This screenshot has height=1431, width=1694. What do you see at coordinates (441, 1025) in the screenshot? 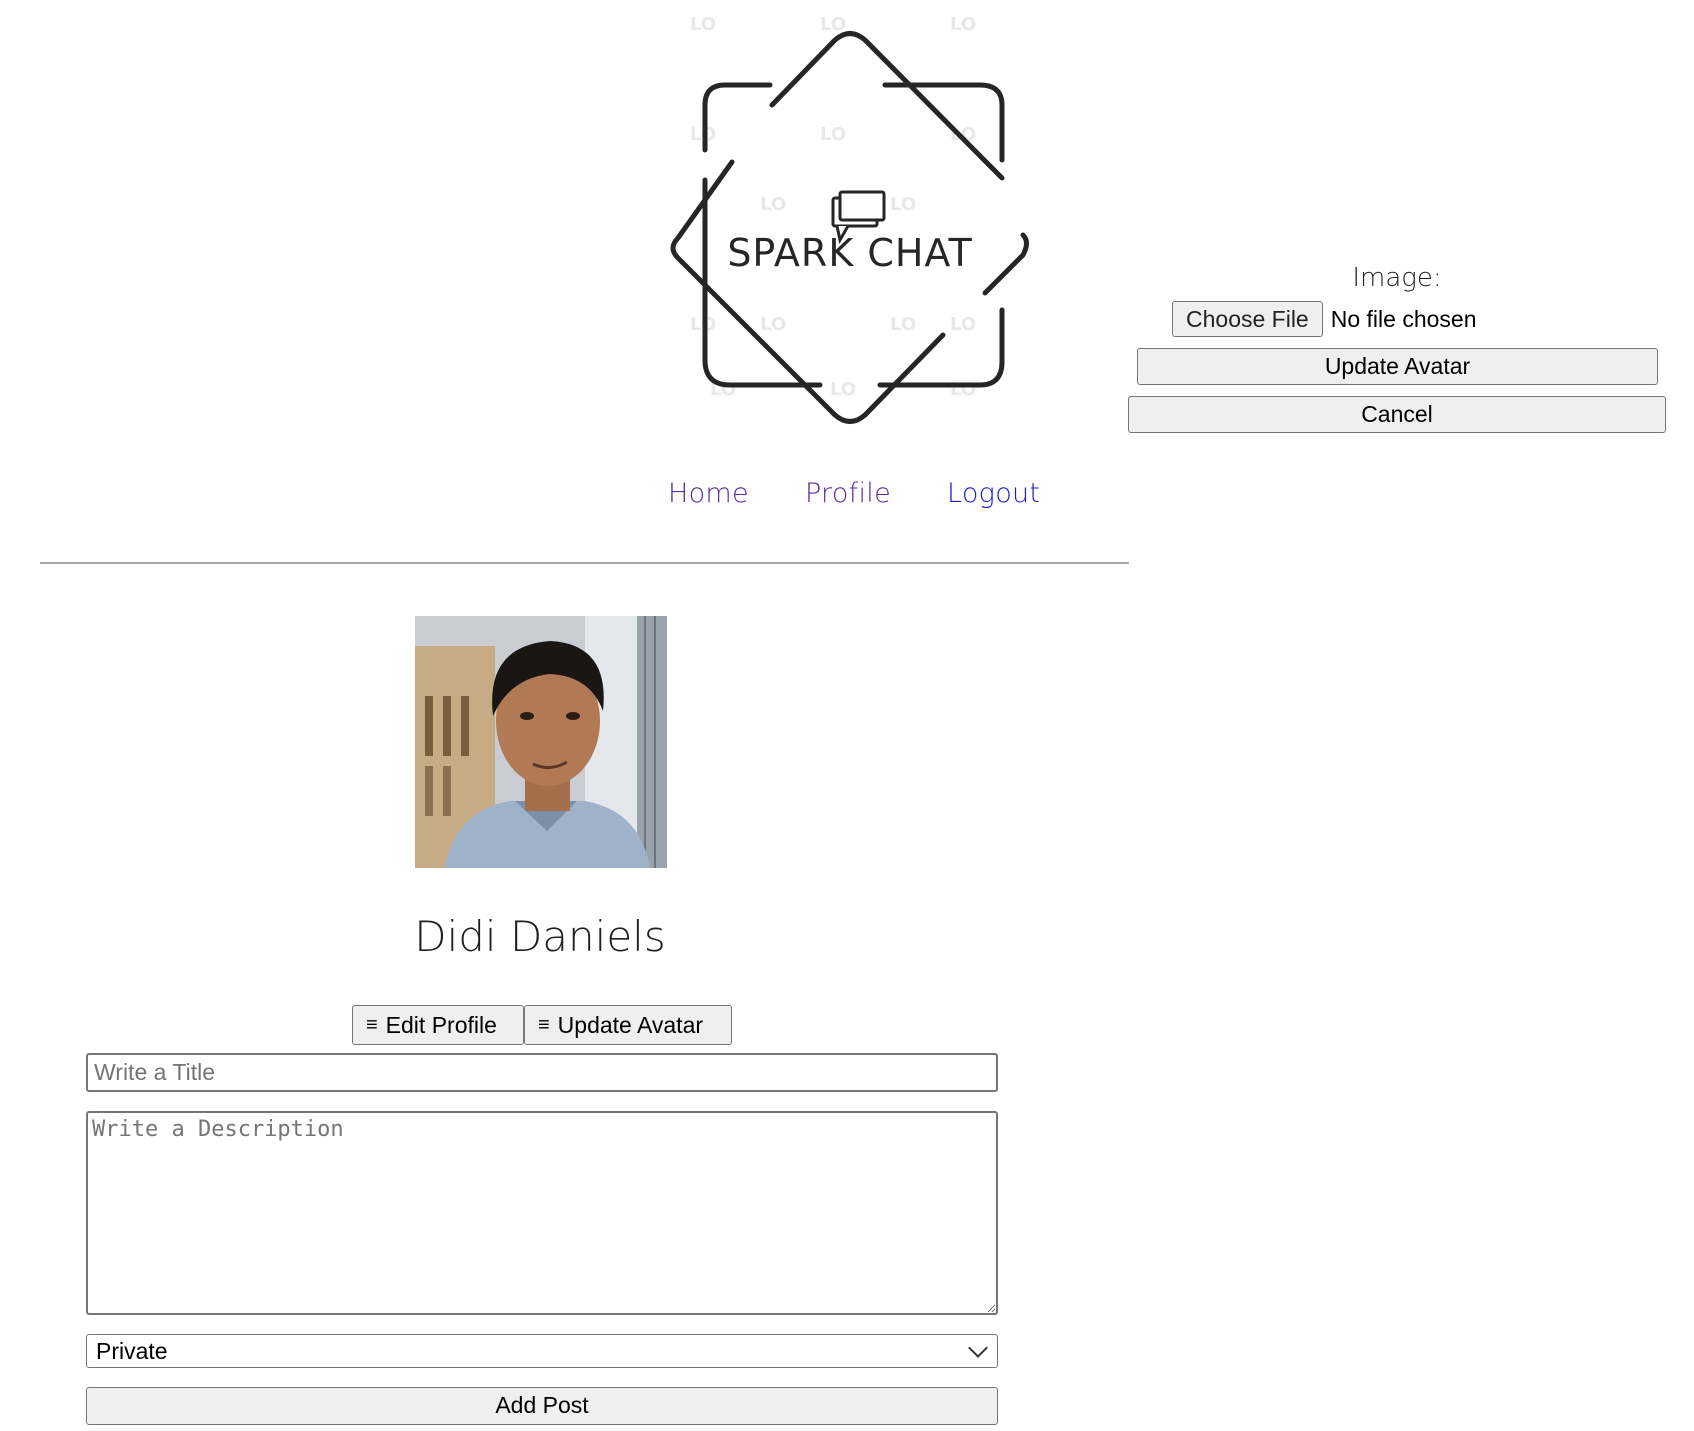
I see `edit-profile-label: Edit Profile` at bounding box center [441, 1025].